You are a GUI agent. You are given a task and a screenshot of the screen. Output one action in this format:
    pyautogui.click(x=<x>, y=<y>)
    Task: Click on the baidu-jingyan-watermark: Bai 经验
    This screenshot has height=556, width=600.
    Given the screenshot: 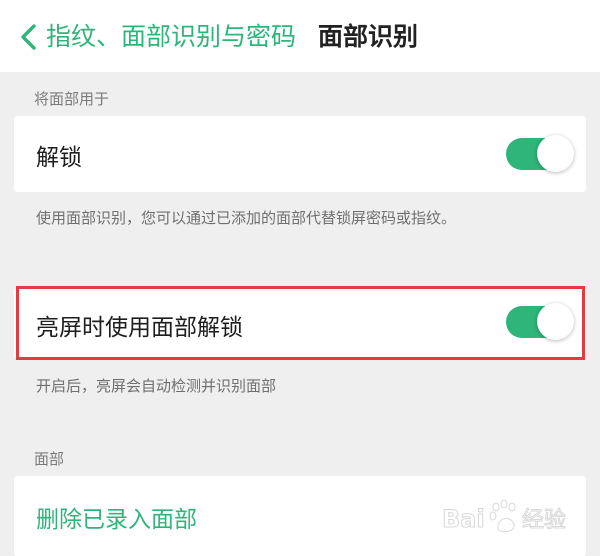 What is the action you would take?
    pyautogui.click(x=512, y=517)
    